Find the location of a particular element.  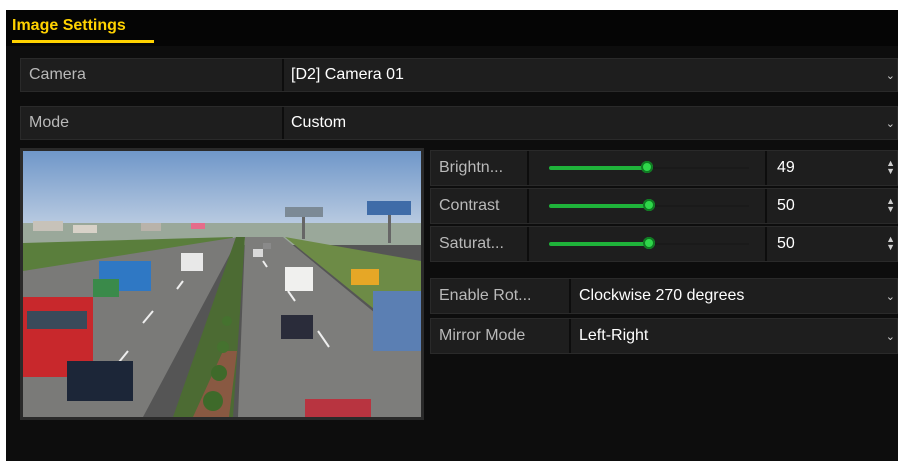

rotation-select: Enable Rot... Clockwise 270 degrees ⌄ is located at coordinates (664, 296).